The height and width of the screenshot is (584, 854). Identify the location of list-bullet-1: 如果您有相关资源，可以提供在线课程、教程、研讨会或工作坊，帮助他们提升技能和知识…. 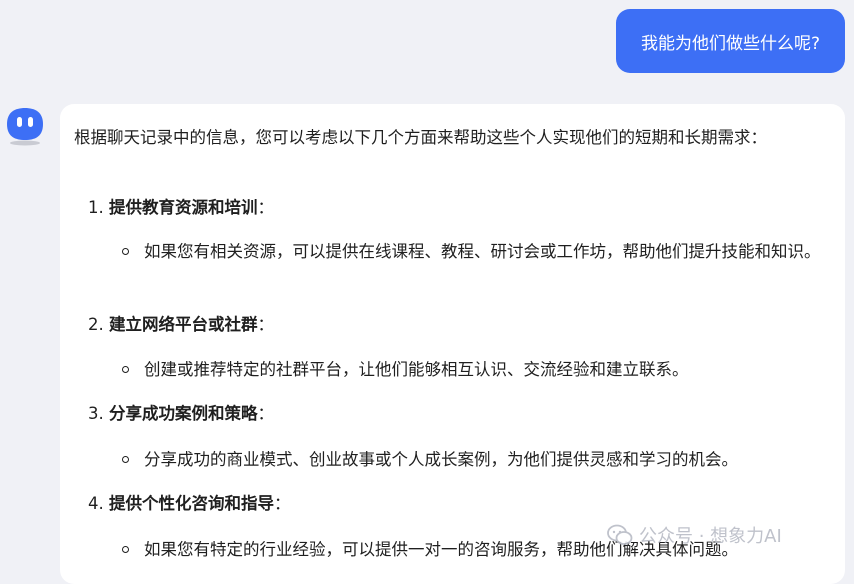
(472, 252).